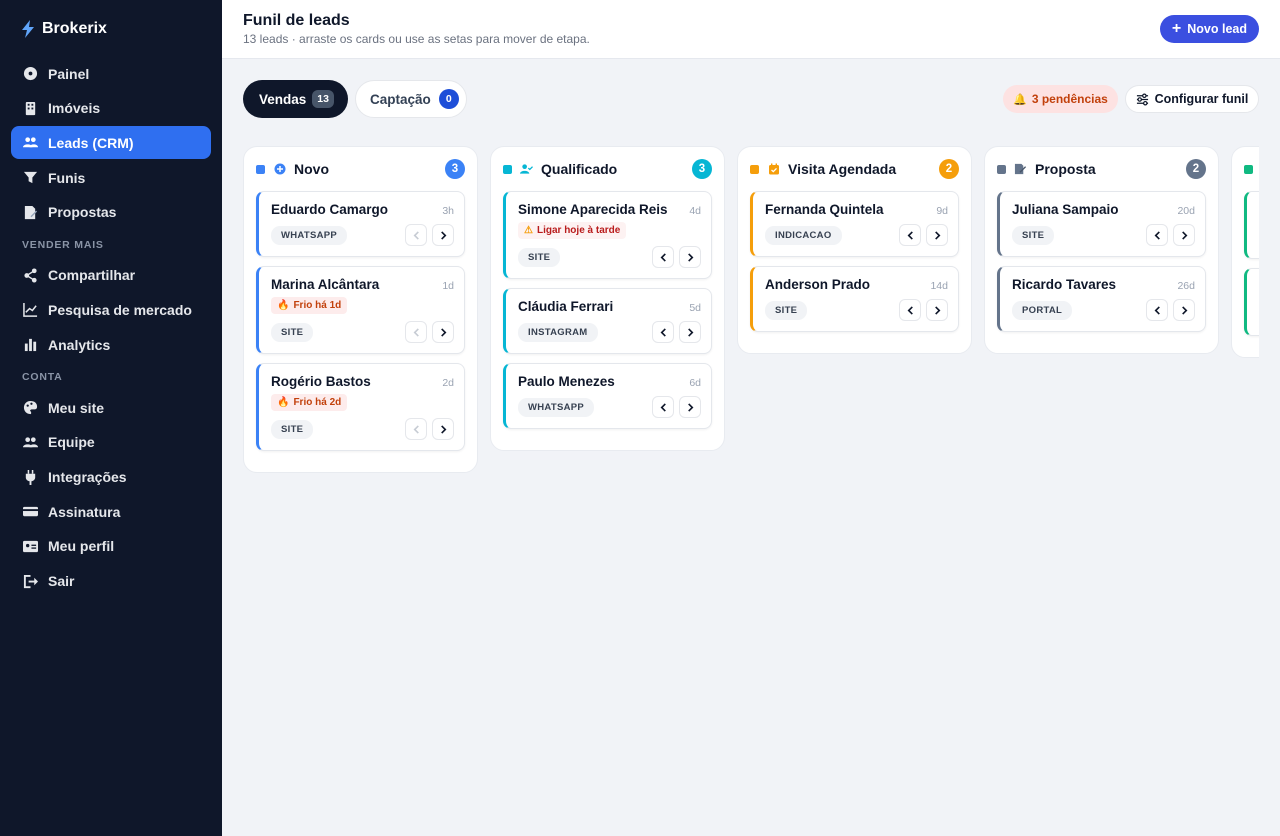  I want to click on lead-name: Simone Aparecida Reis, so click(593, 209).